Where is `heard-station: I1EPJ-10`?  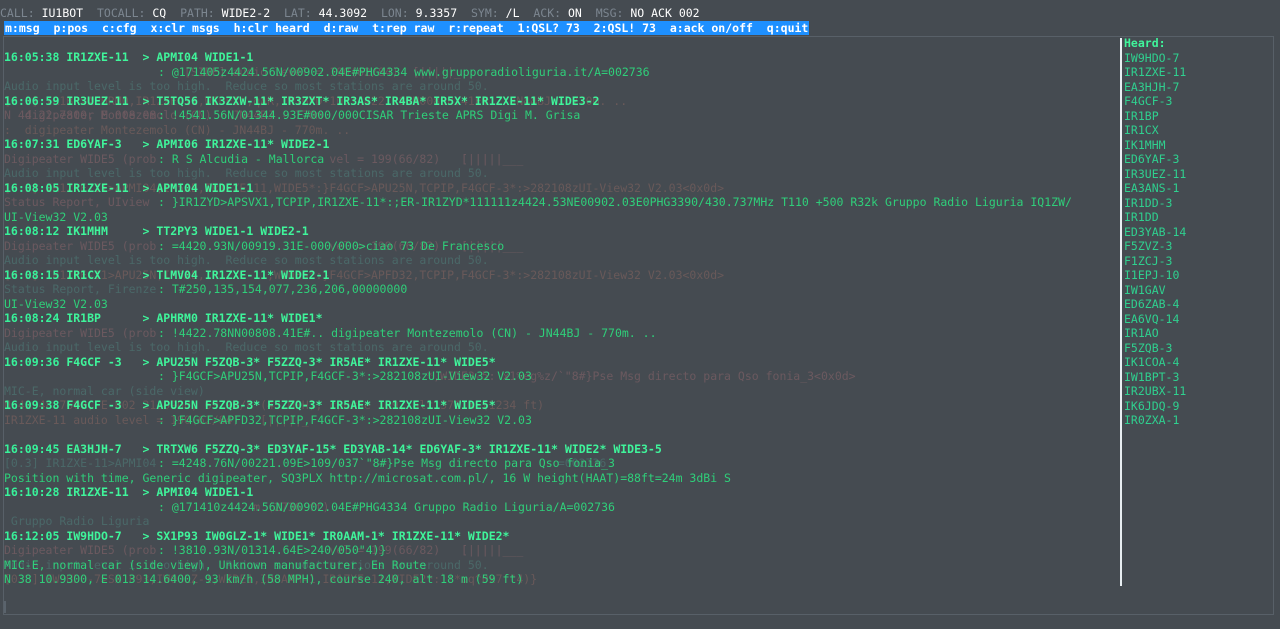
heard-station: I1EPJ-10 is located at coordinates (1152, 275).